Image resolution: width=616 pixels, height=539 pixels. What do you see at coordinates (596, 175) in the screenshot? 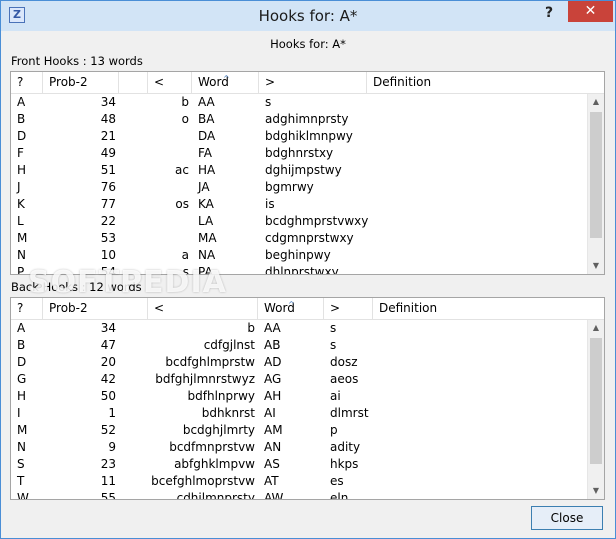
I see `front-scroll-thumb` at bounding box center [596, 175].